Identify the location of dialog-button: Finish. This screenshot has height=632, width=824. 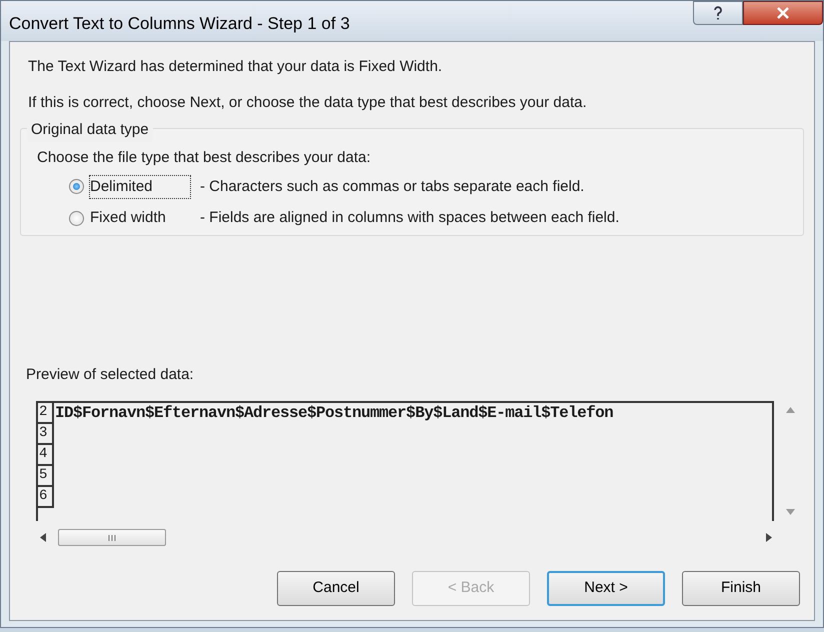
(741, 588).